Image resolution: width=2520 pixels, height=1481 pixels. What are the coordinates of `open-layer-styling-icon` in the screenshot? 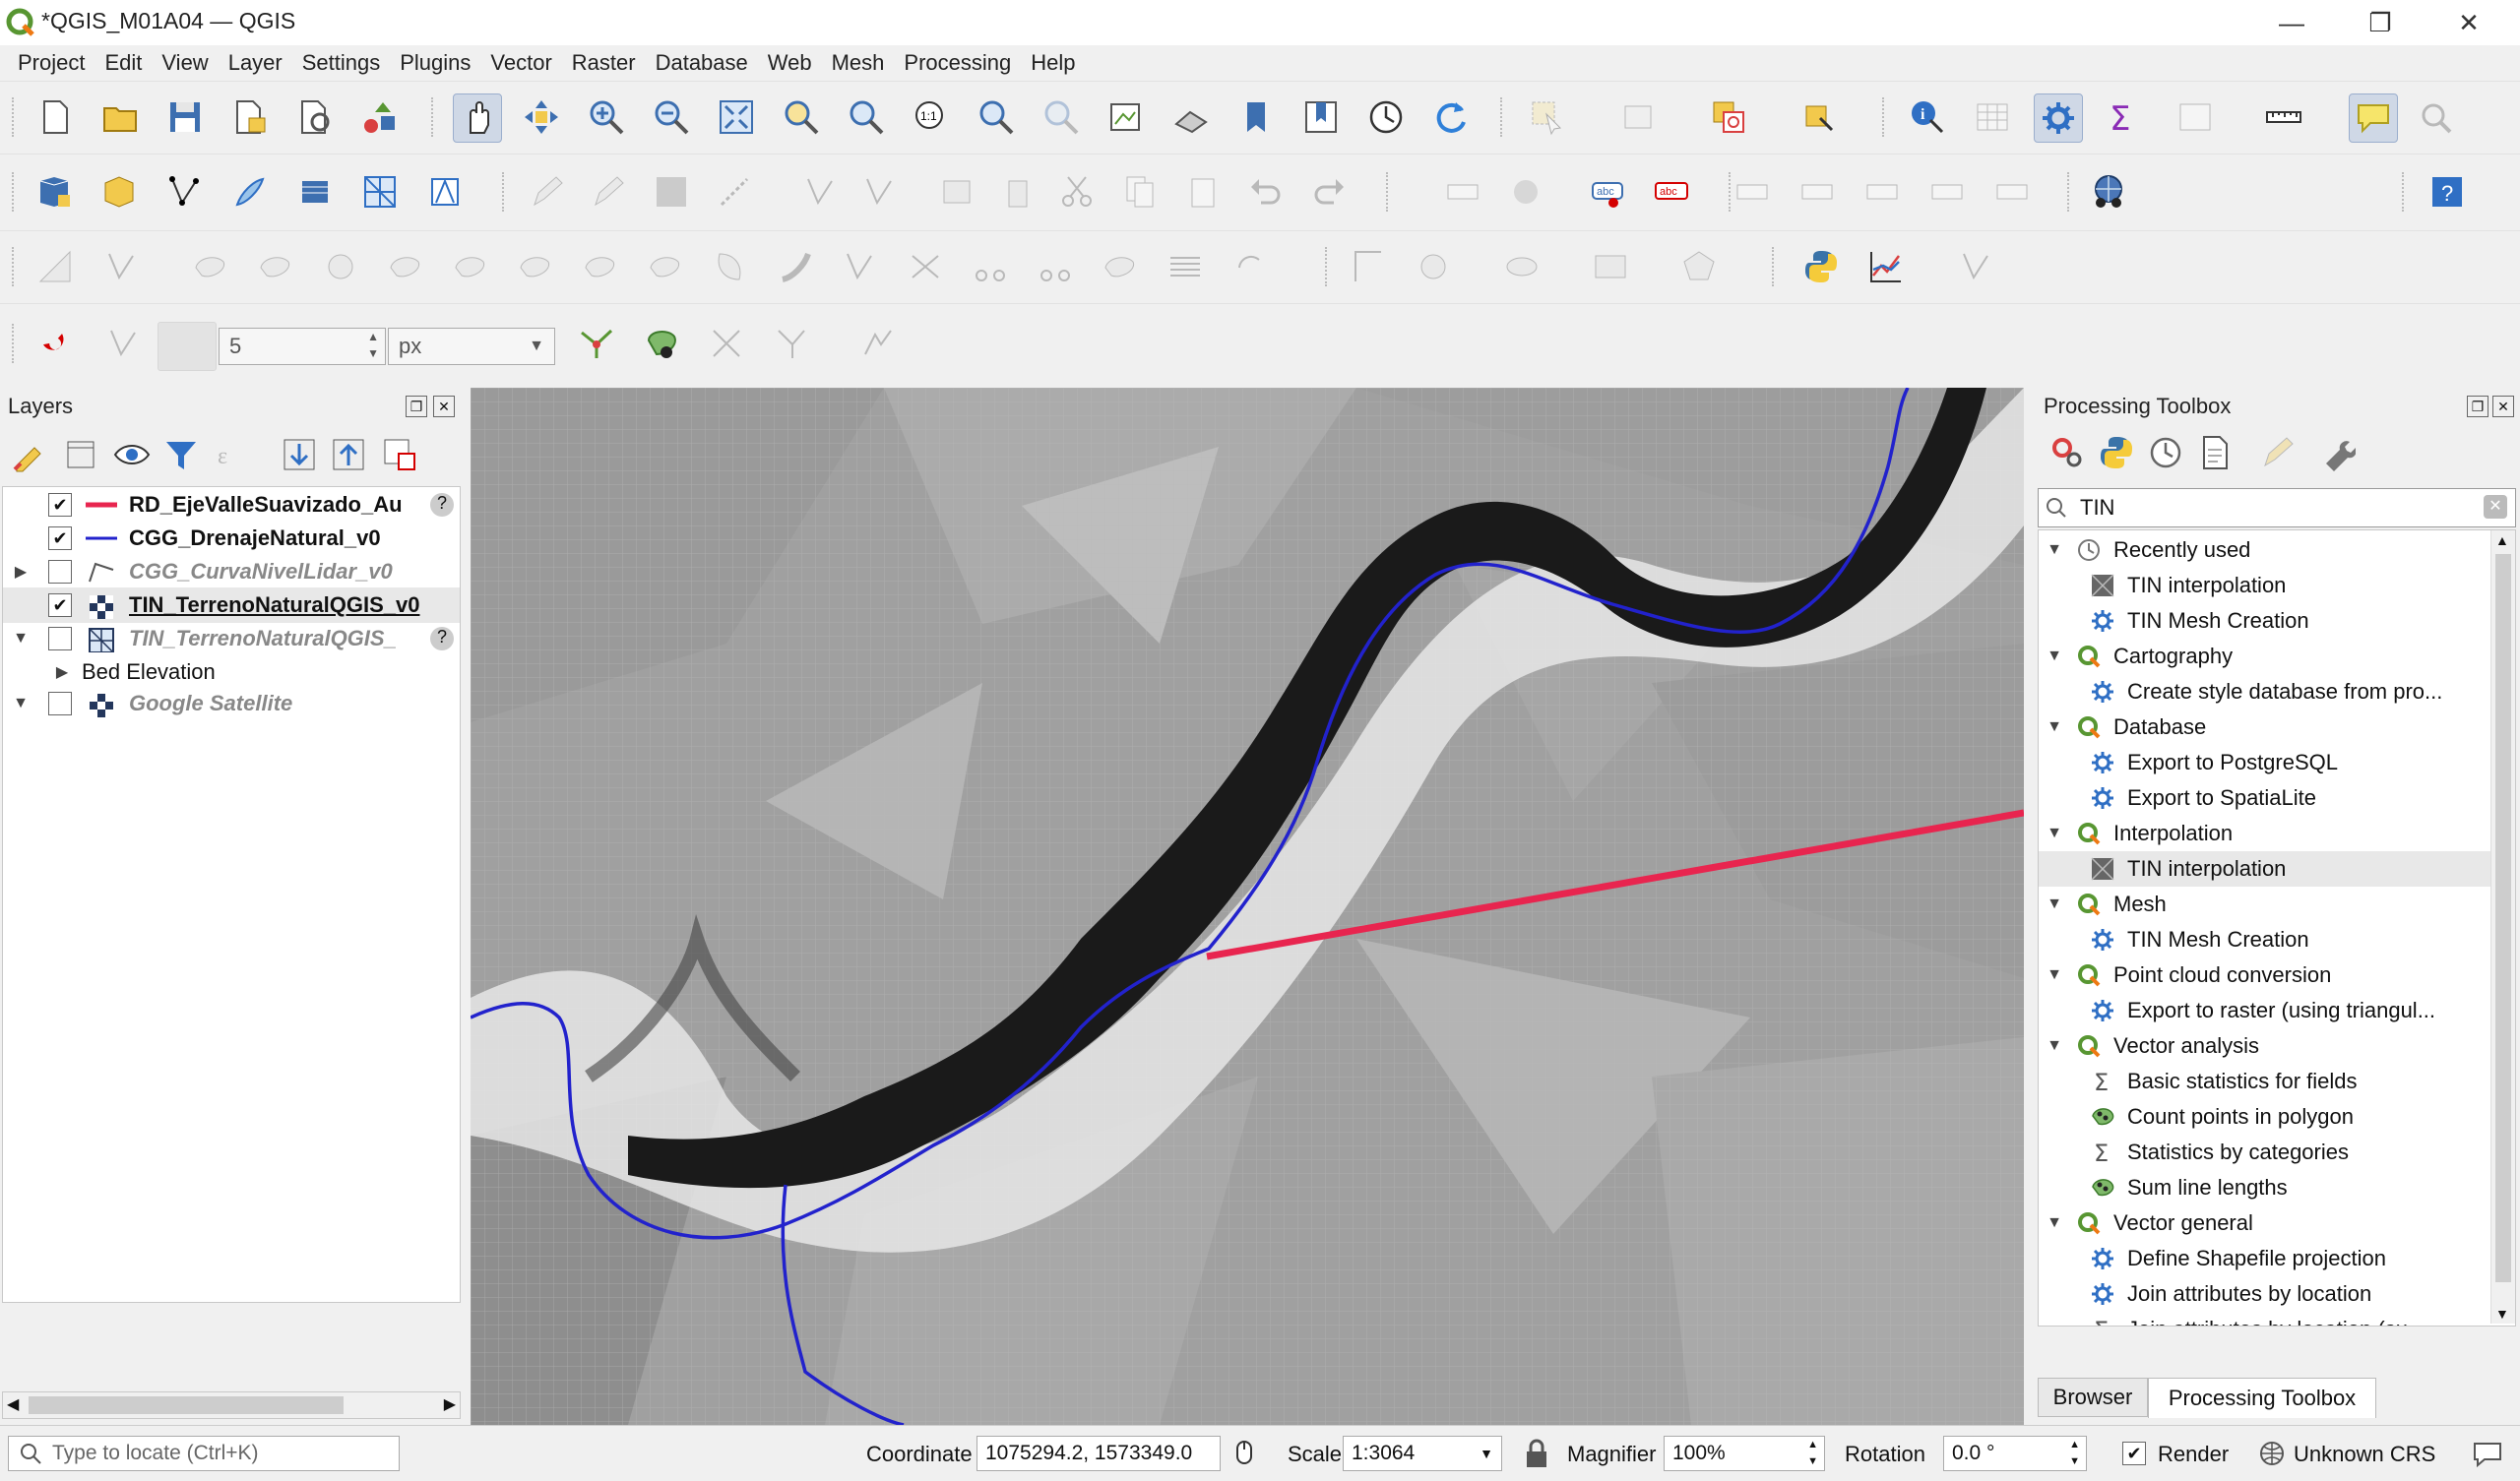 It's located at (29, 454).